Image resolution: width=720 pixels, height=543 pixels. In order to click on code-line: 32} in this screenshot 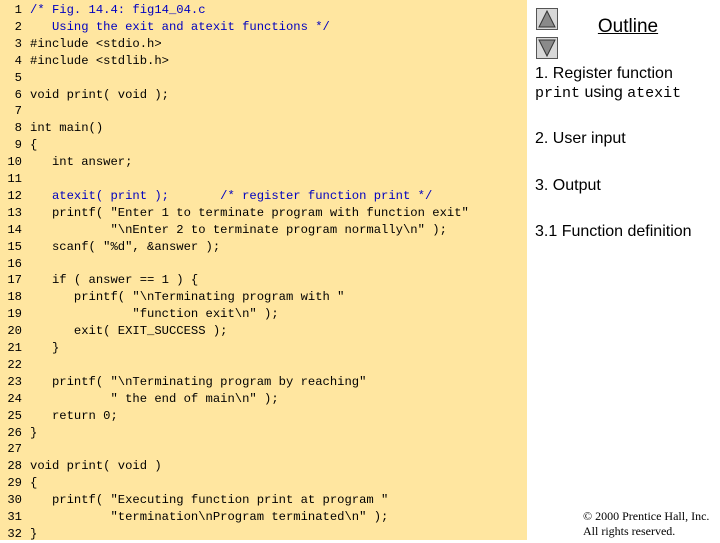, I will do `click(263, 534)`.